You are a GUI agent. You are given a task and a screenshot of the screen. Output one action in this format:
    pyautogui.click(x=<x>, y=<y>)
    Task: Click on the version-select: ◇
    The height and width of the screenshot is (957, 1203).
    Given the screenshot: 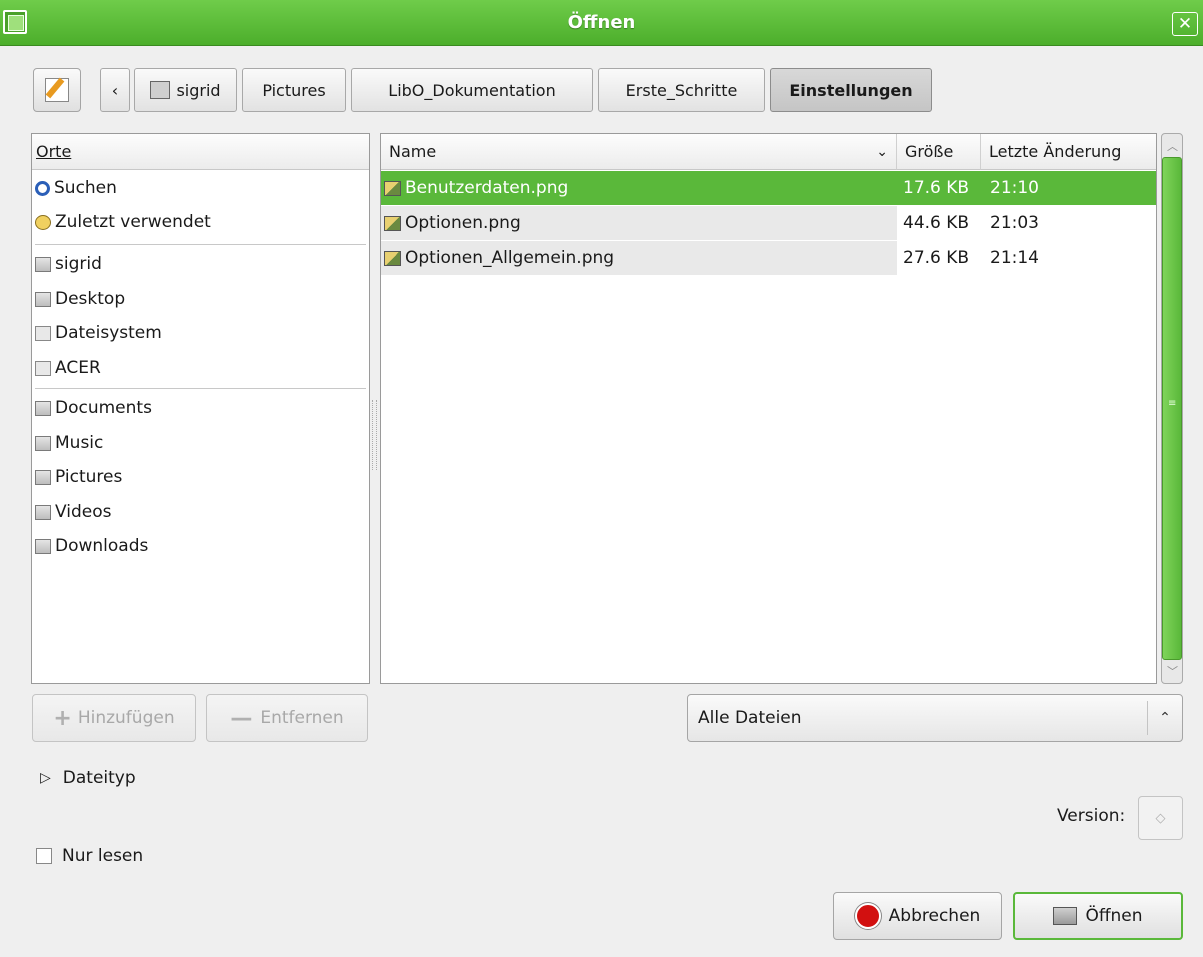 What is the action you would take?
    pyautogui.click(x=1160, y=818)
    